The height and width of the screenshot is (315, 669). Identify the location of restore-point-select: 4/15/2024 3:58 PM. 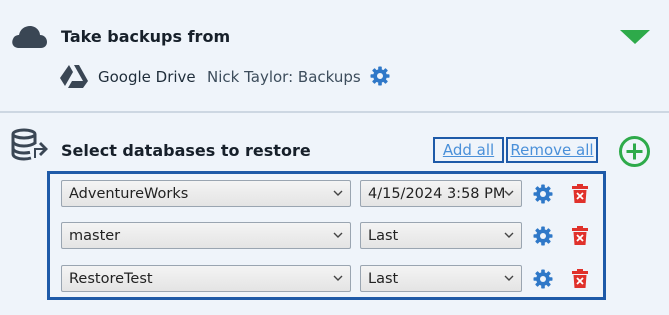
(441, 193).